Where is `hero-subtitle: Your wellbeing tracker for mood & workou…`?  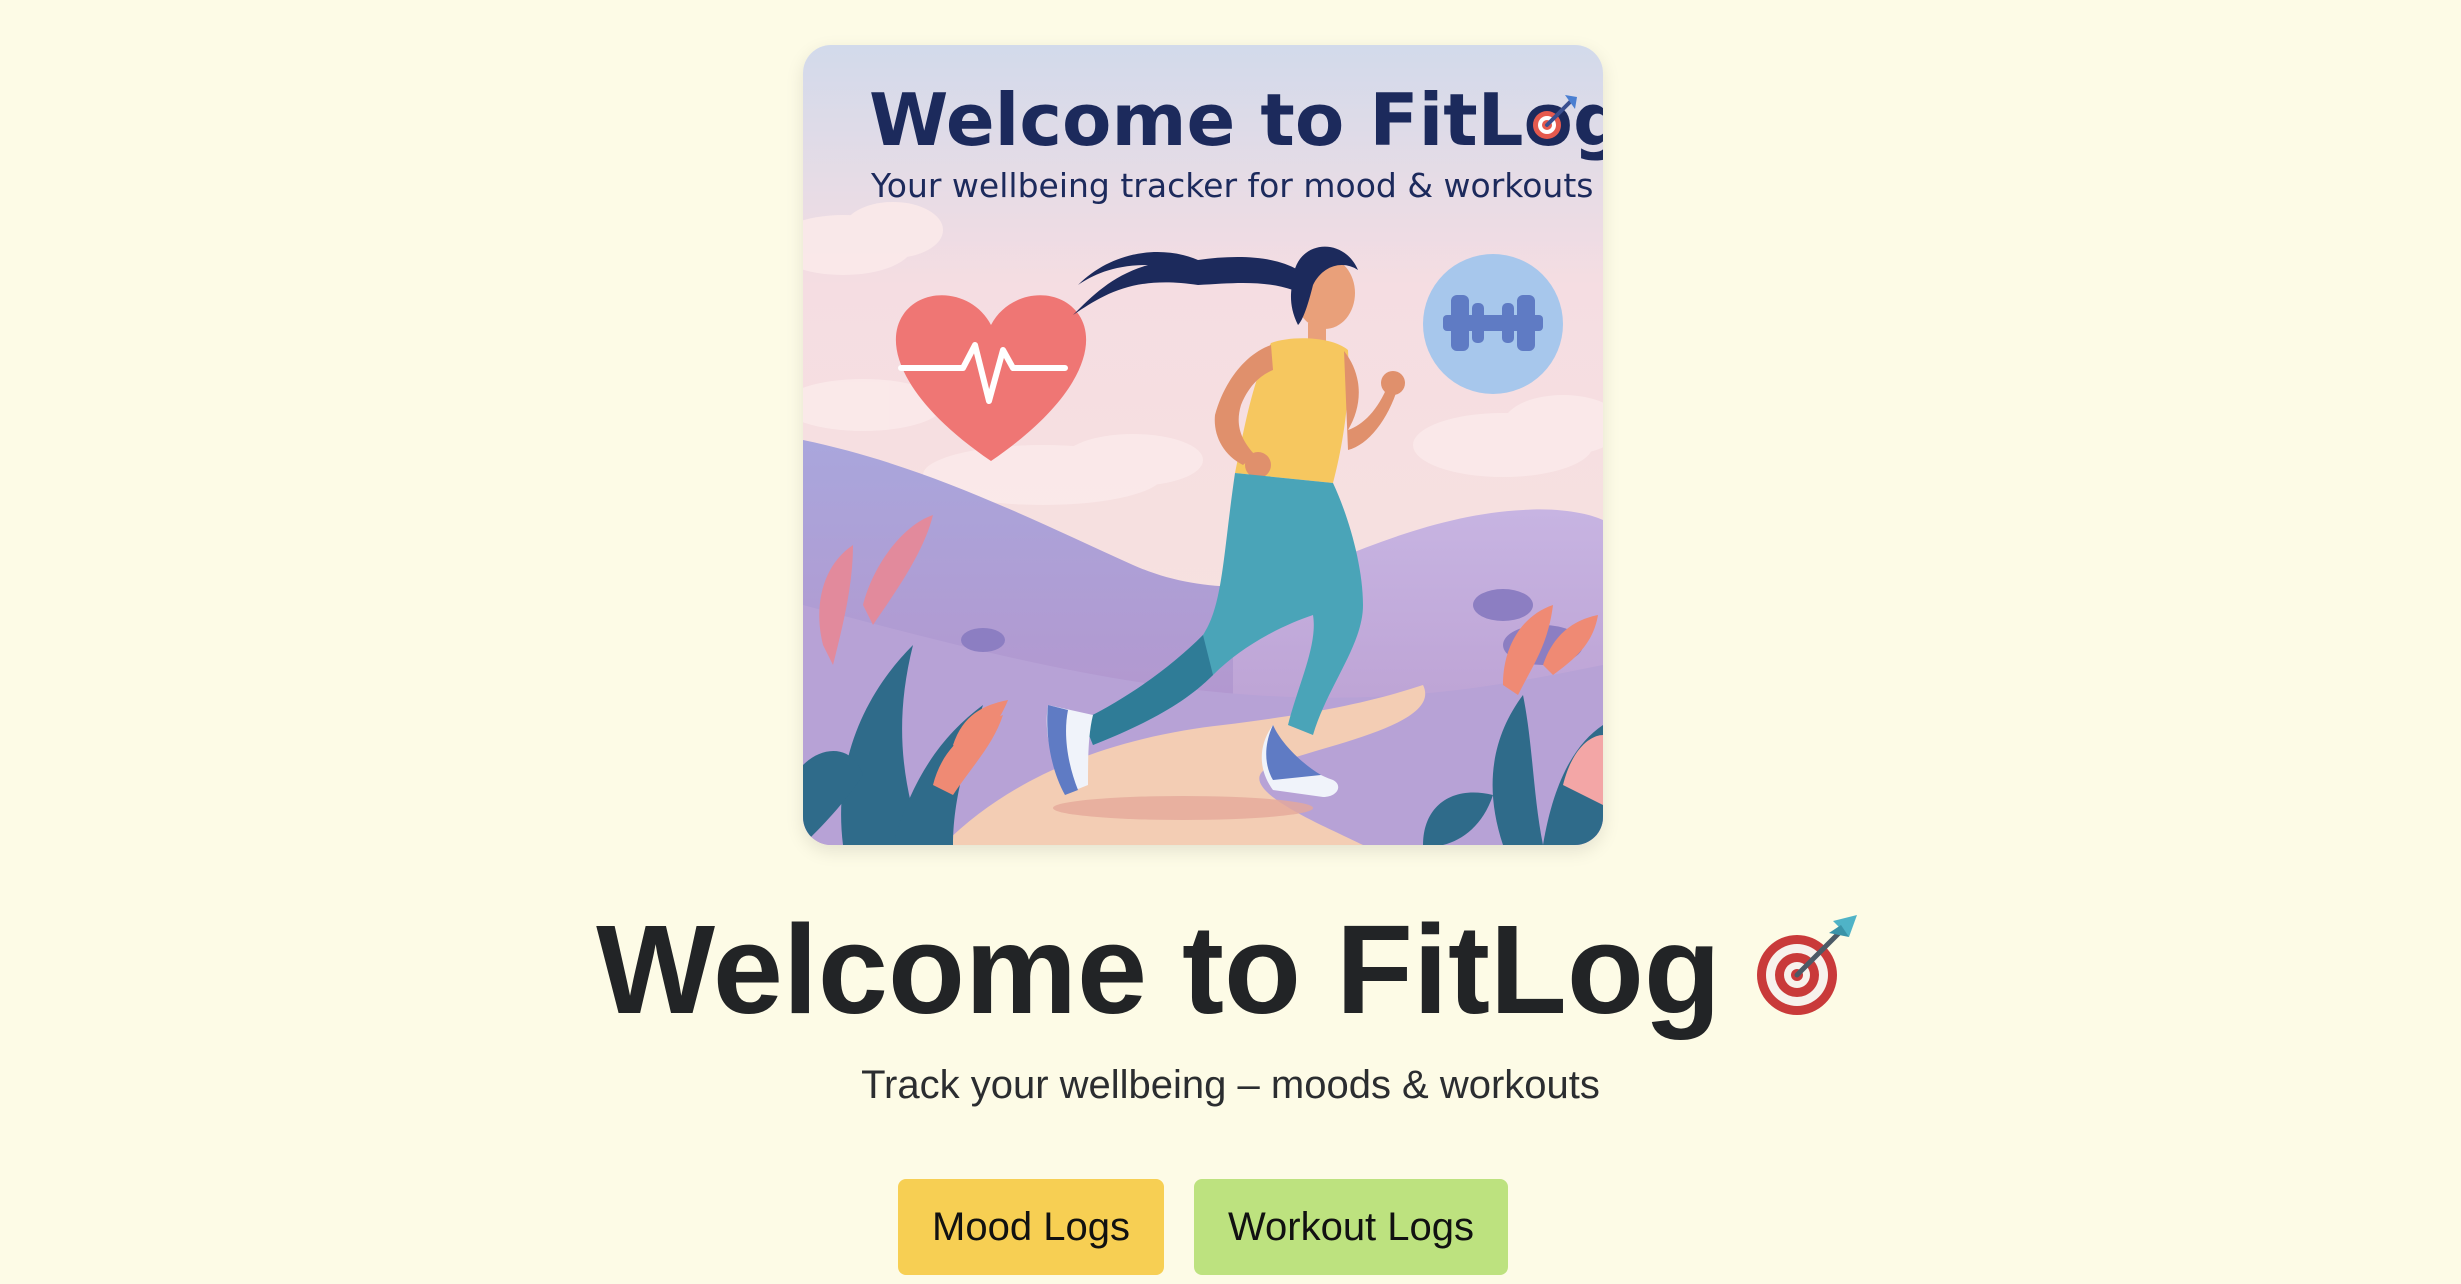
hero-subtitle: Your wellbeing tracker for mood & workou… is located at coordinates (1231, 185).